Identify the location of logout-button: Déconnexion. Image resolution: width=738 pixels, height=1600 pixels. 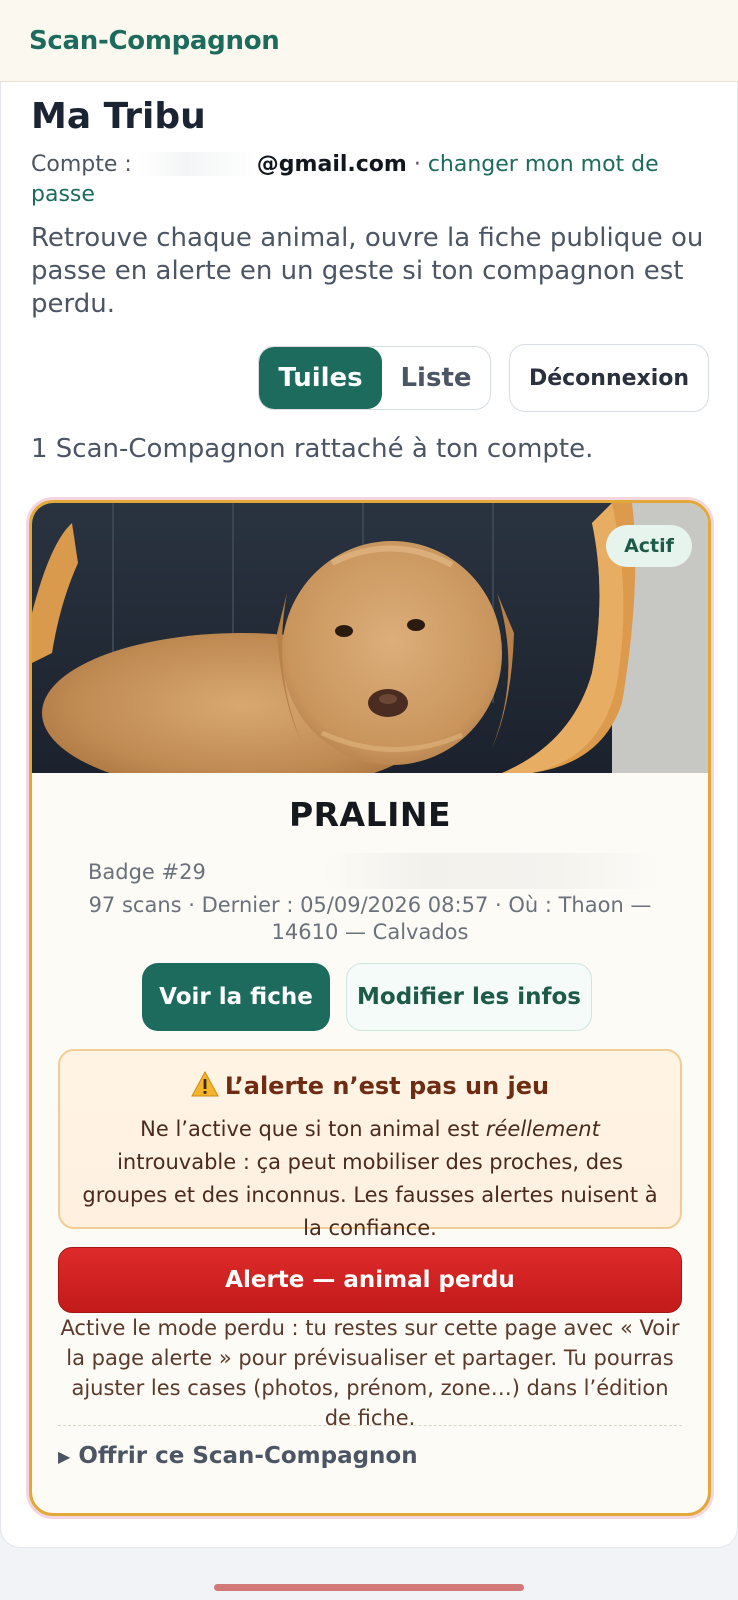
(609, 378).